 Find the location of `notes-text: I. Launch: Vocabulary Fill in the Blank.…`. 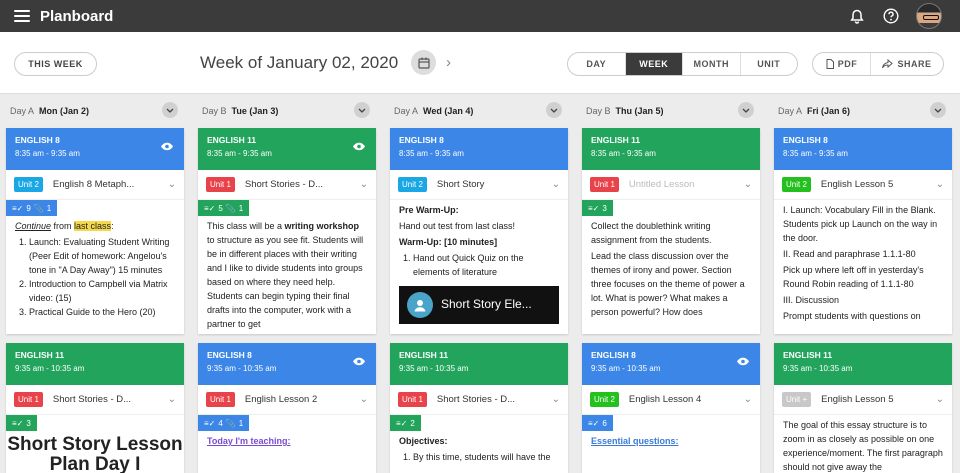

notes-text: I. Launch: Vocabulary Fill in the Blank.… is located at coordinates (860, 224).